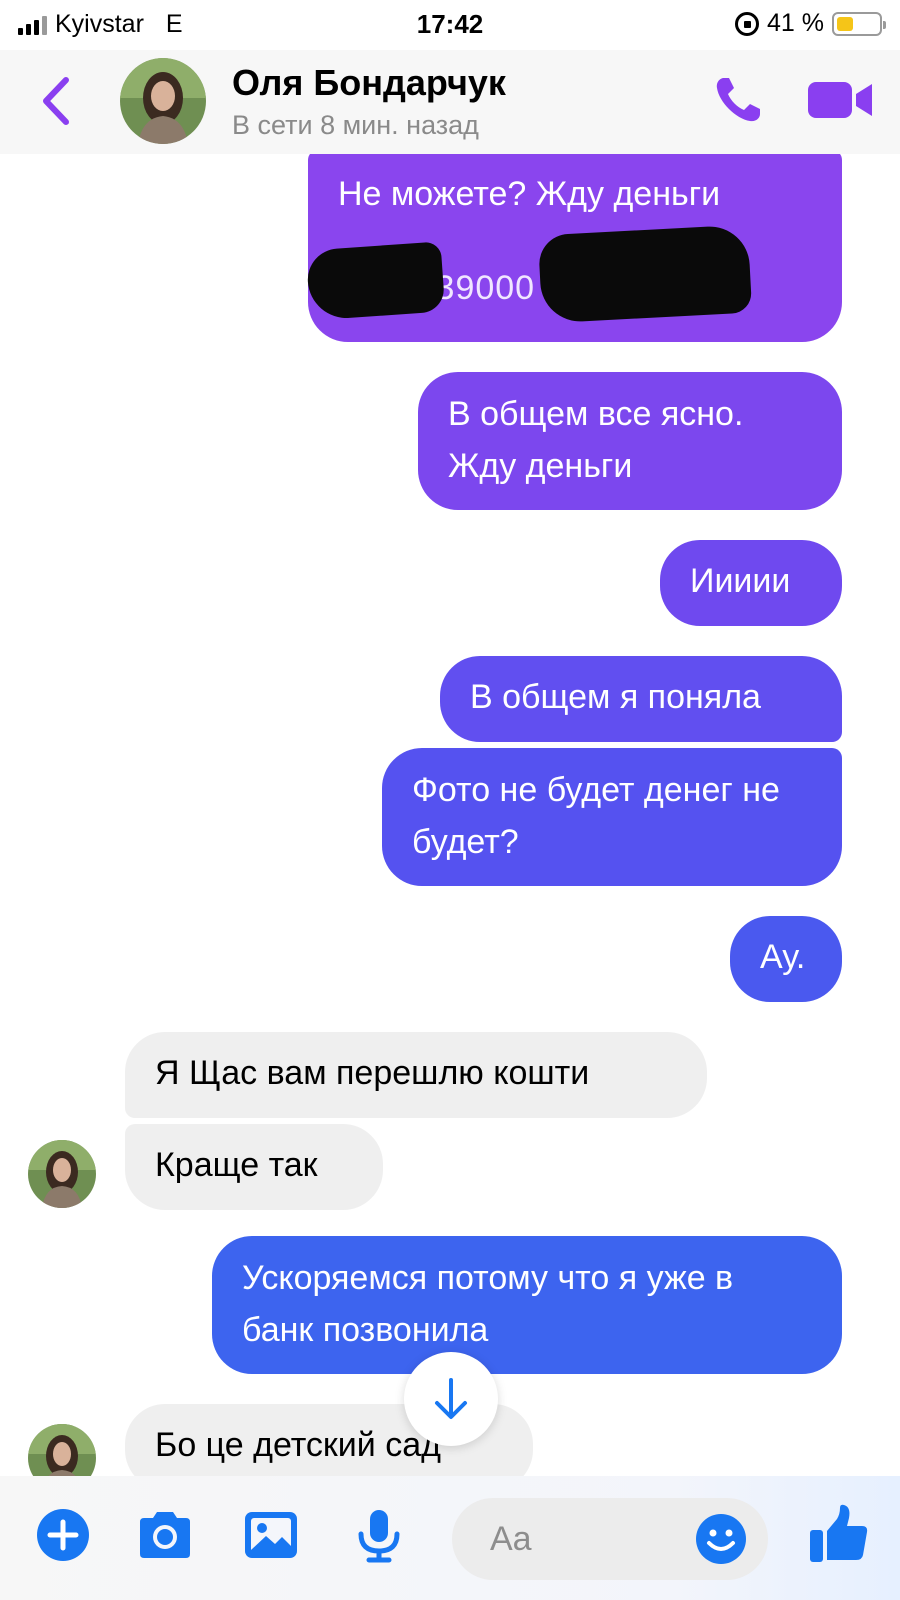 This screenshot has height=1600, width=900. What do you see at coordinates (529, 194) in the screenshot?
I see `message-text: Не можете? Жду деньги` at bounding box center [529, 194].